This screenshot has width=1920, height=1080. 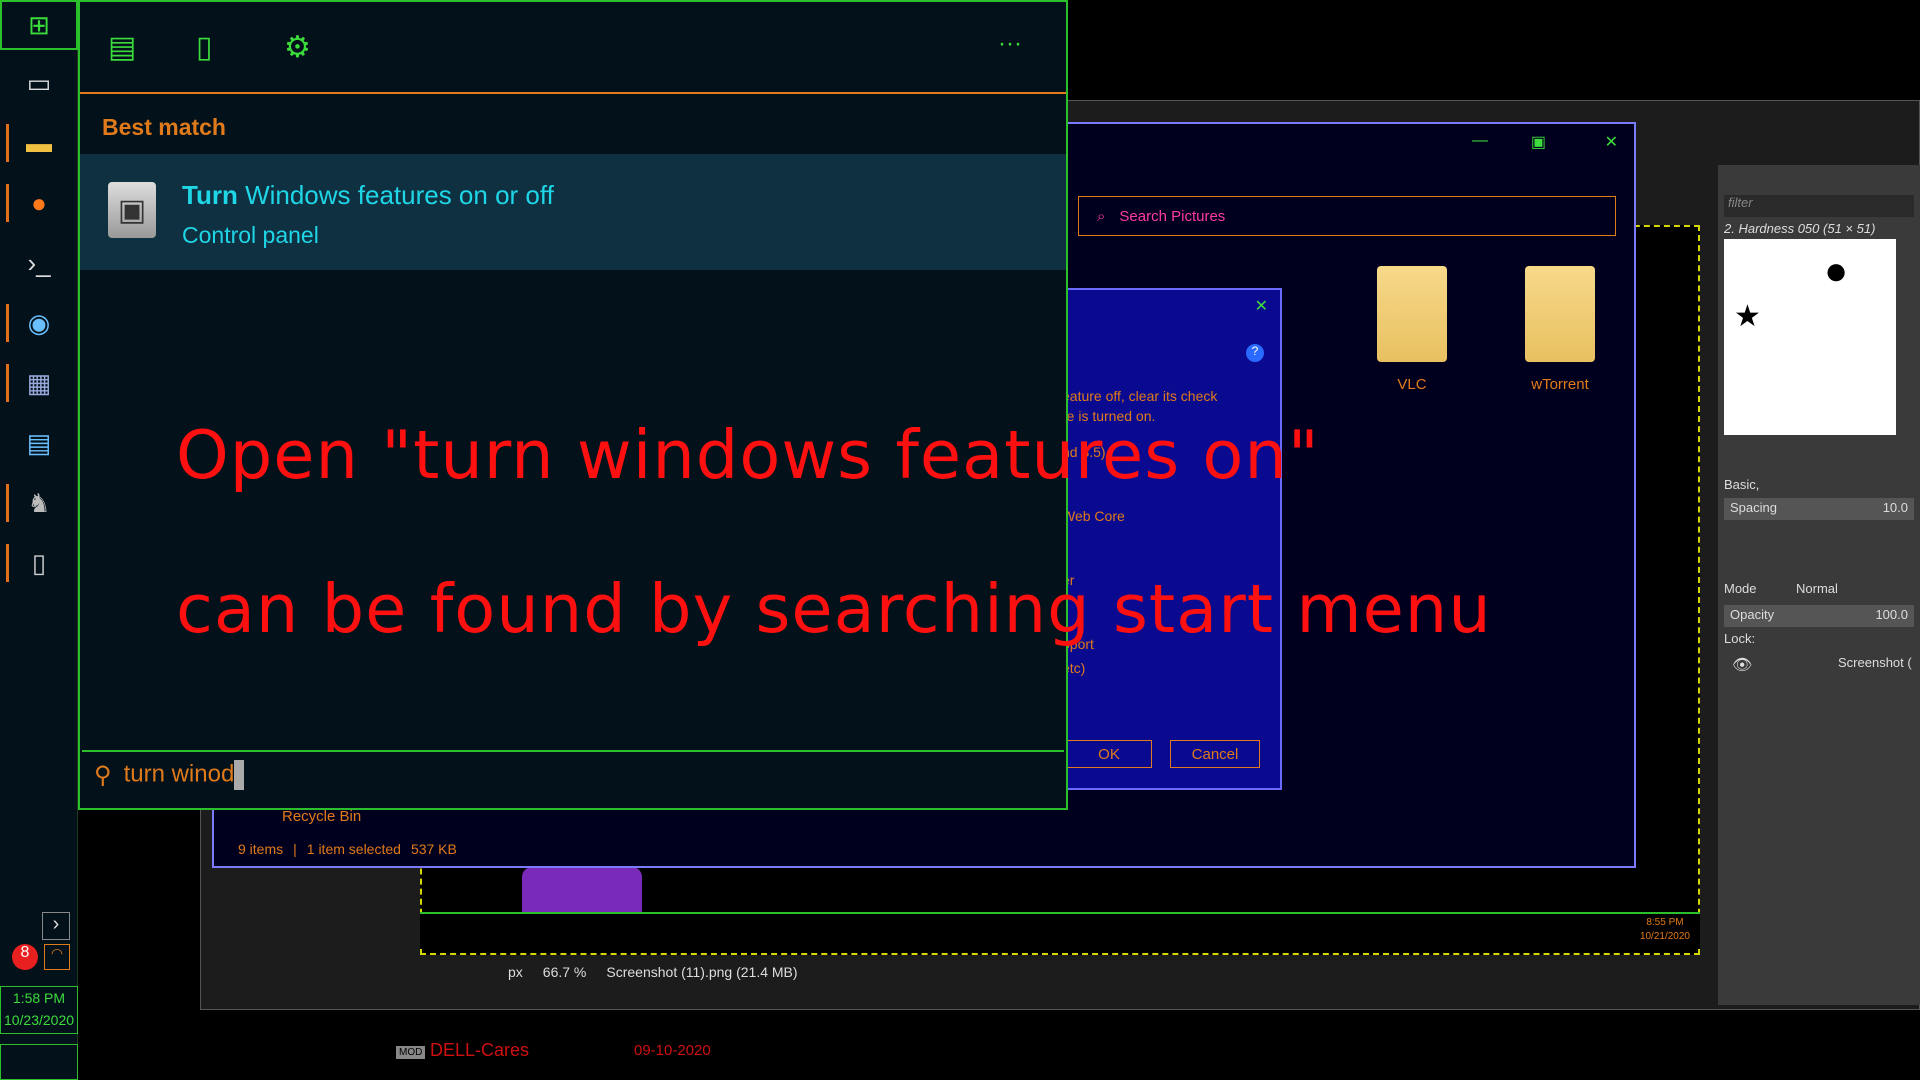 I want to click on taskbar-item-terminal: ›_, so click(x=39, y=263).